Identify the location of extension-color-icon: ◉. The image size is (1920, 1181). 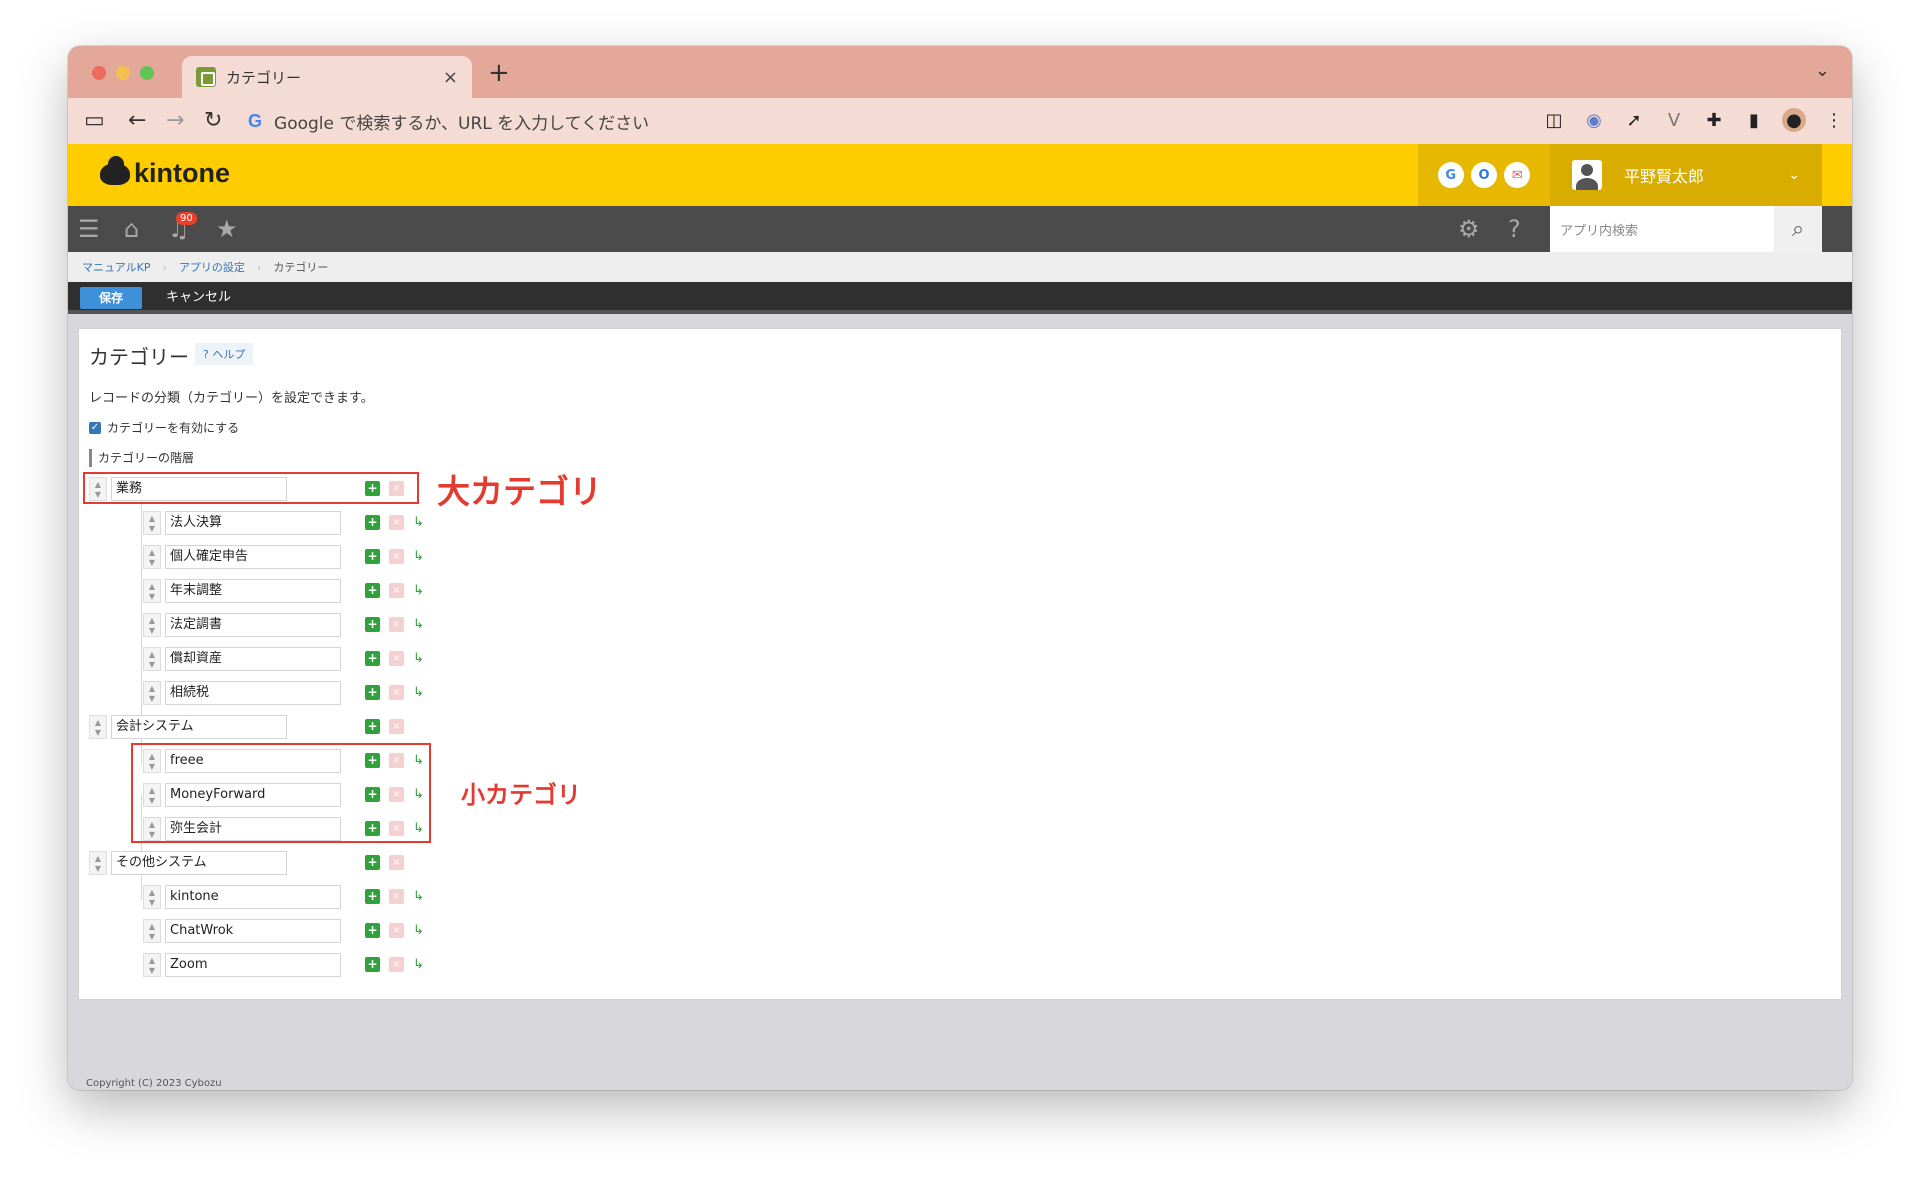
(1594, 120).